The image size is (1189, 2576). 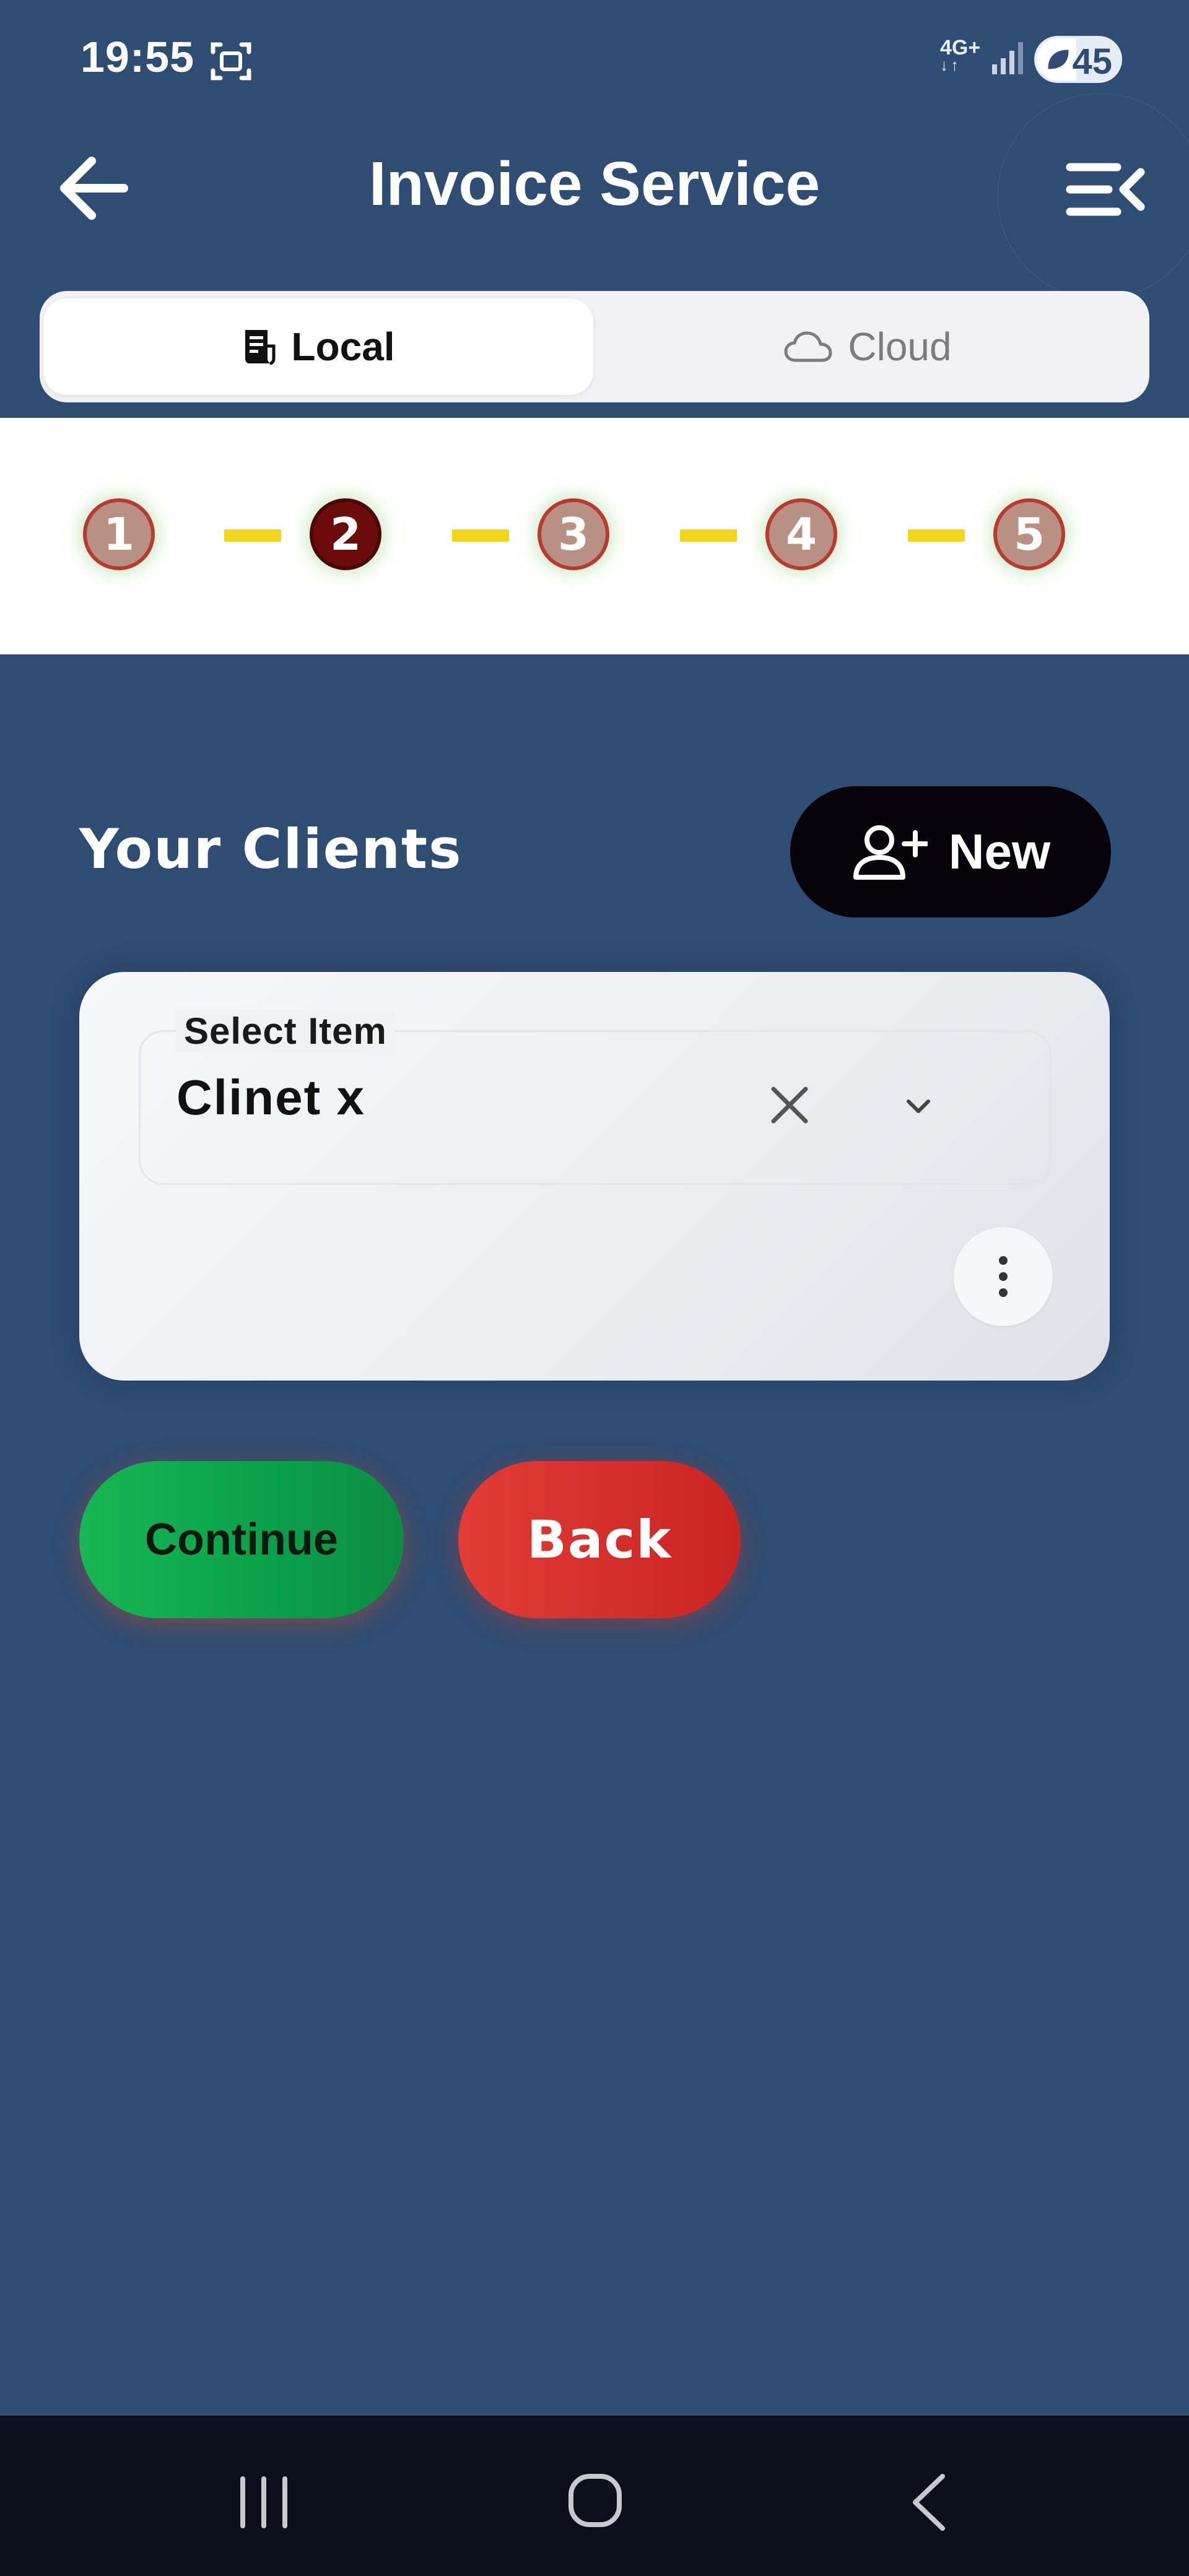 I want to click on continue-button: Continue, so click(x=241, y=1539).